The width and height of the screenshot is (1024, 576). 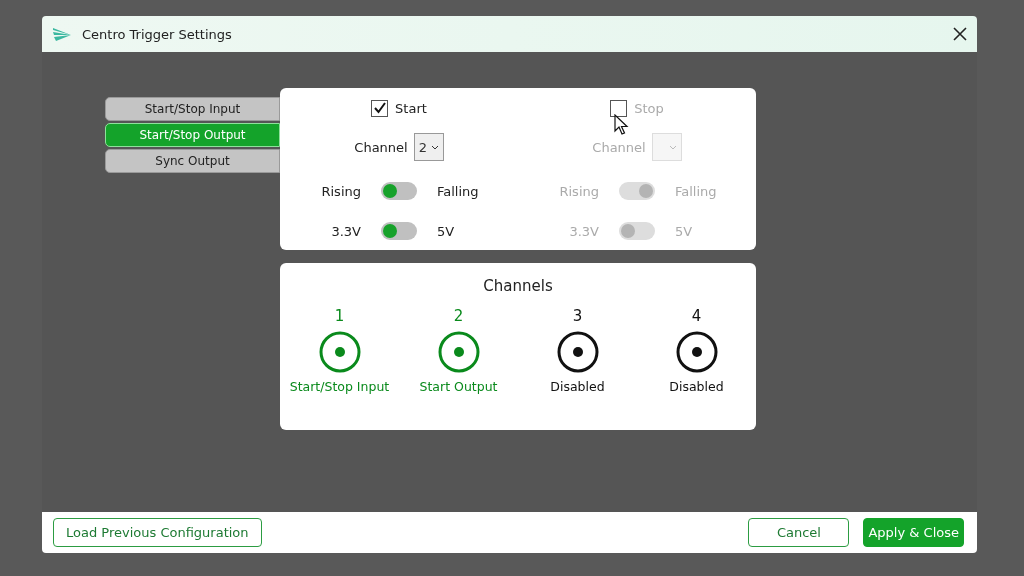 I want to click on channel-number: 4, so click(x=696, y=316).